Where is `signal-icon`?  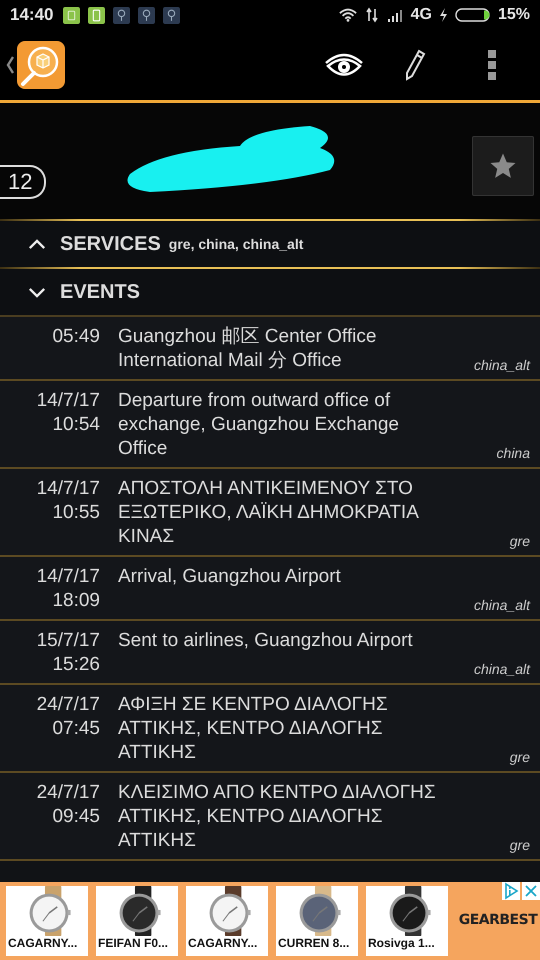
signal-icon is located at coordinates (395, 15).